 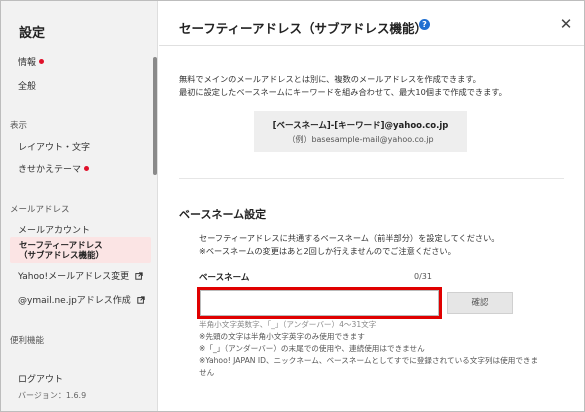 I want to click on header-divider, so click(x=371, y=45).